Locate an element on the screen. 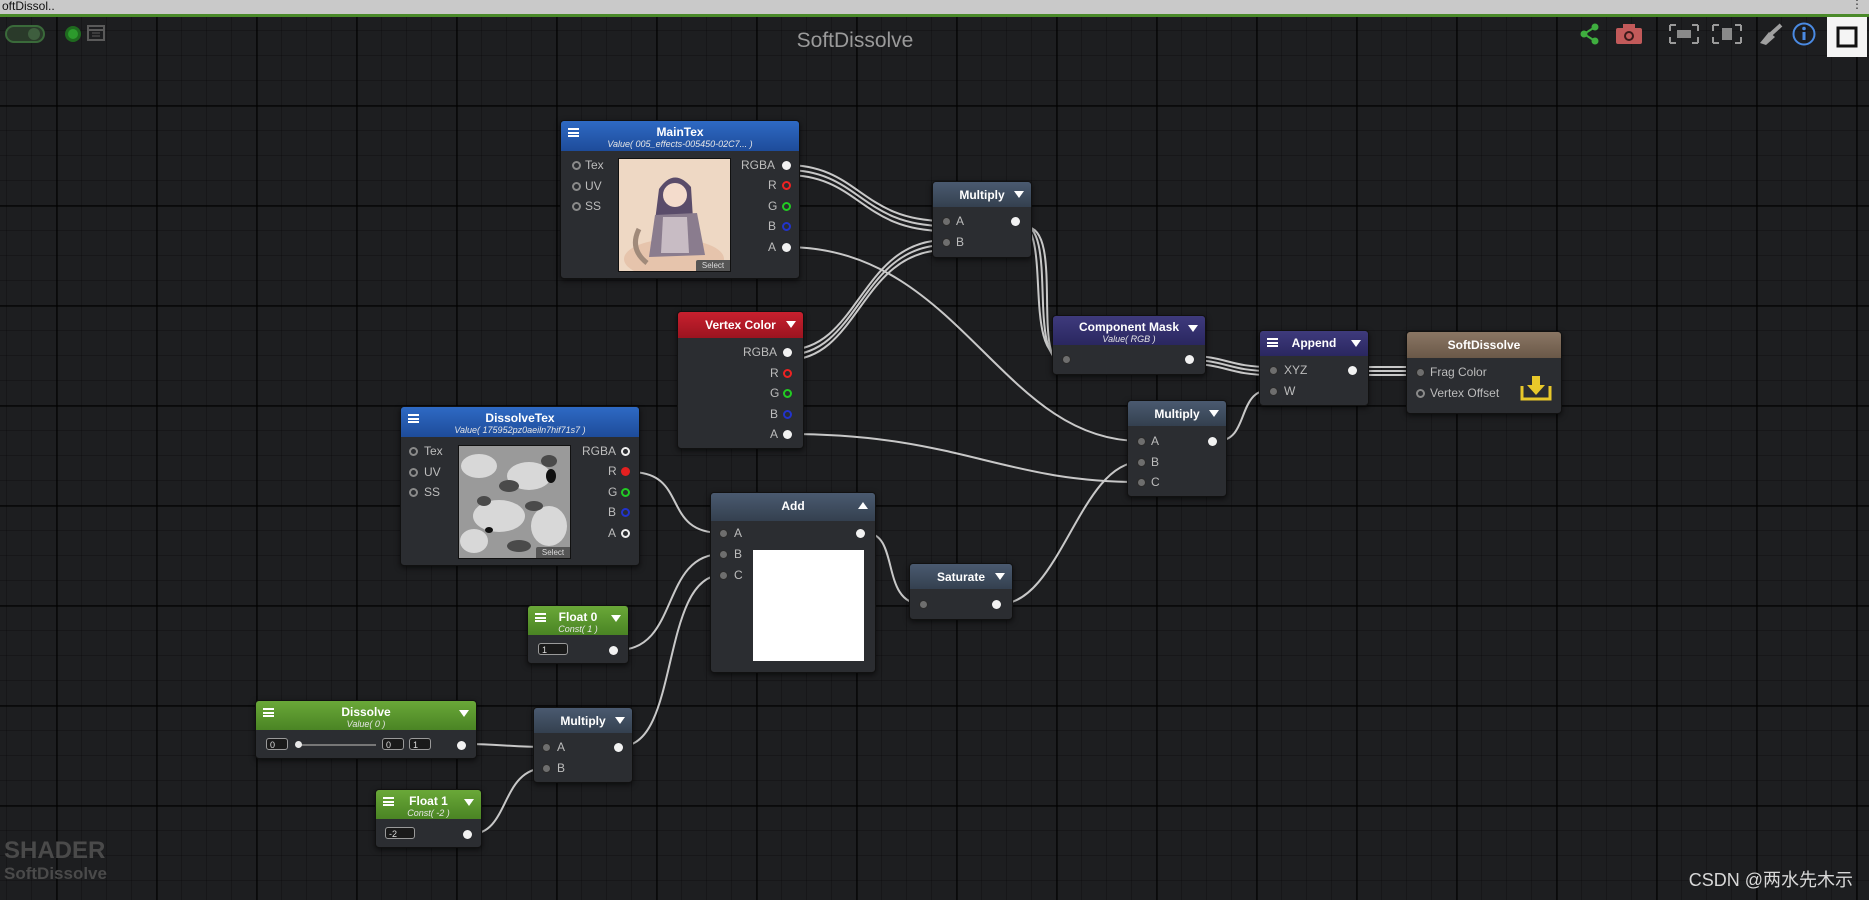 The width and height of the screenshot is (1869, 900). float0-header: Float 0 Const( 1 ) is located at coordinates (578, 620).